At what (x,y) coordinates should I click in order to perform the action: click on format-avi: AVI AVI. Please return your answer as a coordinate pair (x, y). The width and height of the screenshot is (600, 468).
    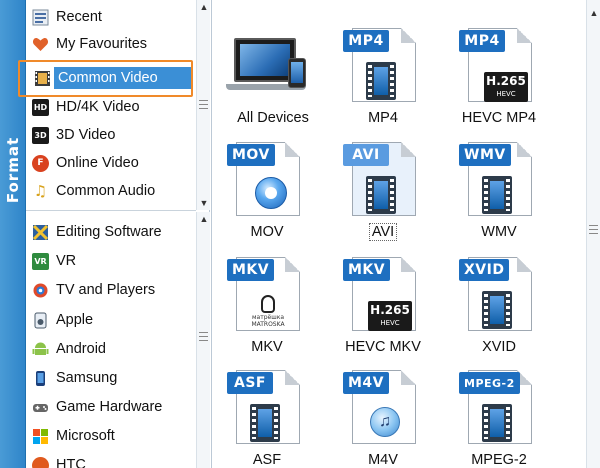
    Looking at the image, I should click on (383, 189).